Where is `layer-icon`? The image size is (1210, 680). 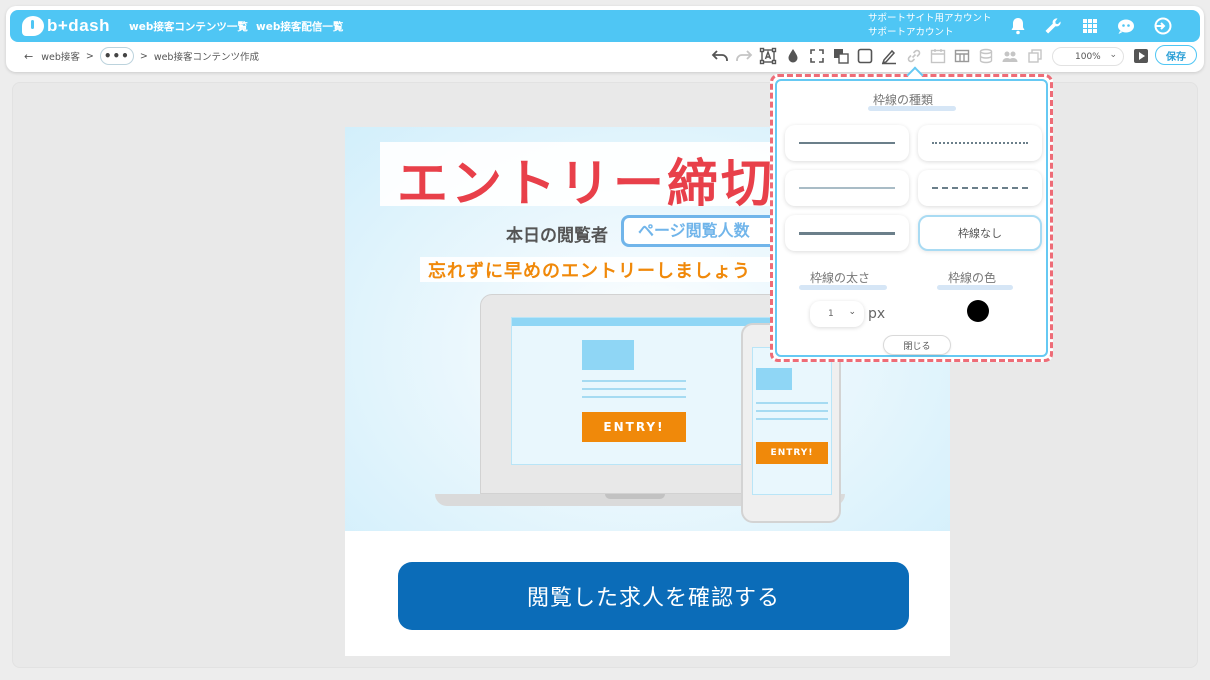
layer-icon is located at coordinates (841, 56).